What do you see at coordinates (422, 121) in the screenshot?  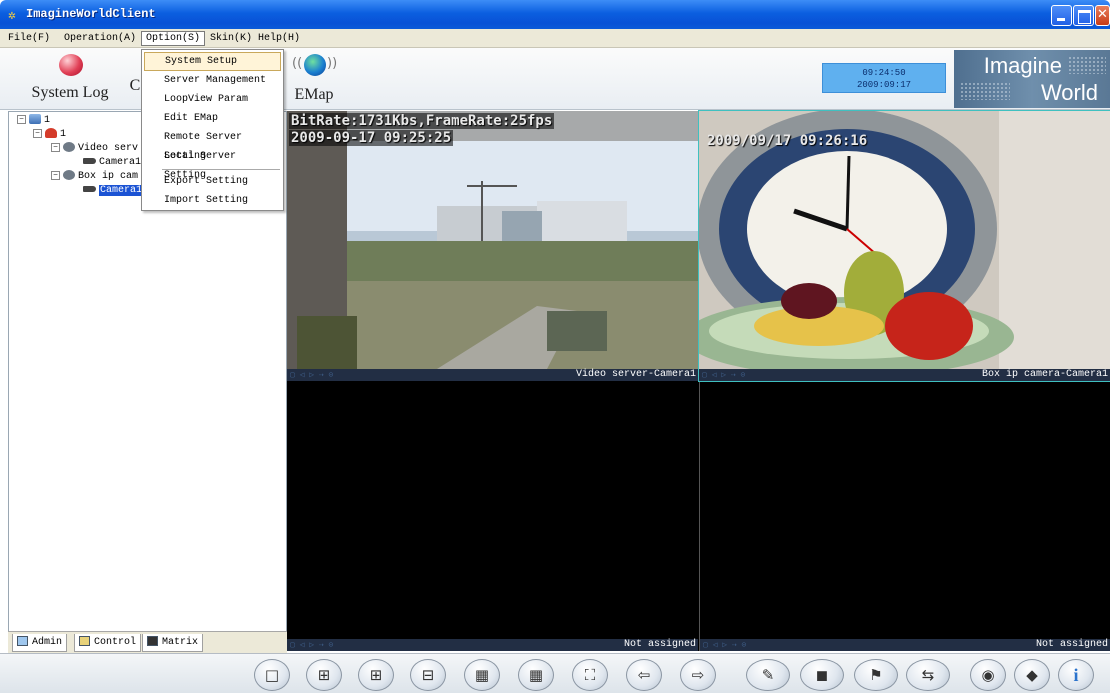 I see `osd-bitrate: BitRate:1731Kbs,FrameRate:25fps` at bounding box center [422, 121].